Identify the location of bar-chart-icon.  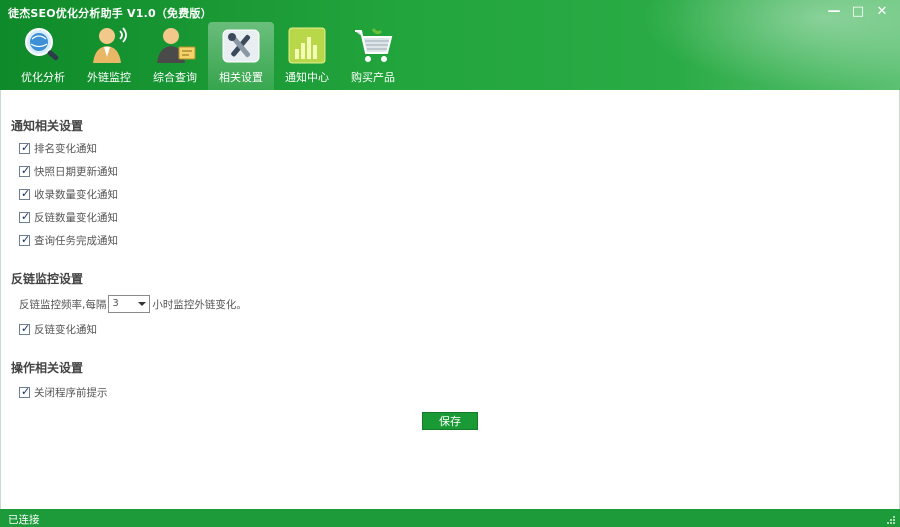
(307, 45).